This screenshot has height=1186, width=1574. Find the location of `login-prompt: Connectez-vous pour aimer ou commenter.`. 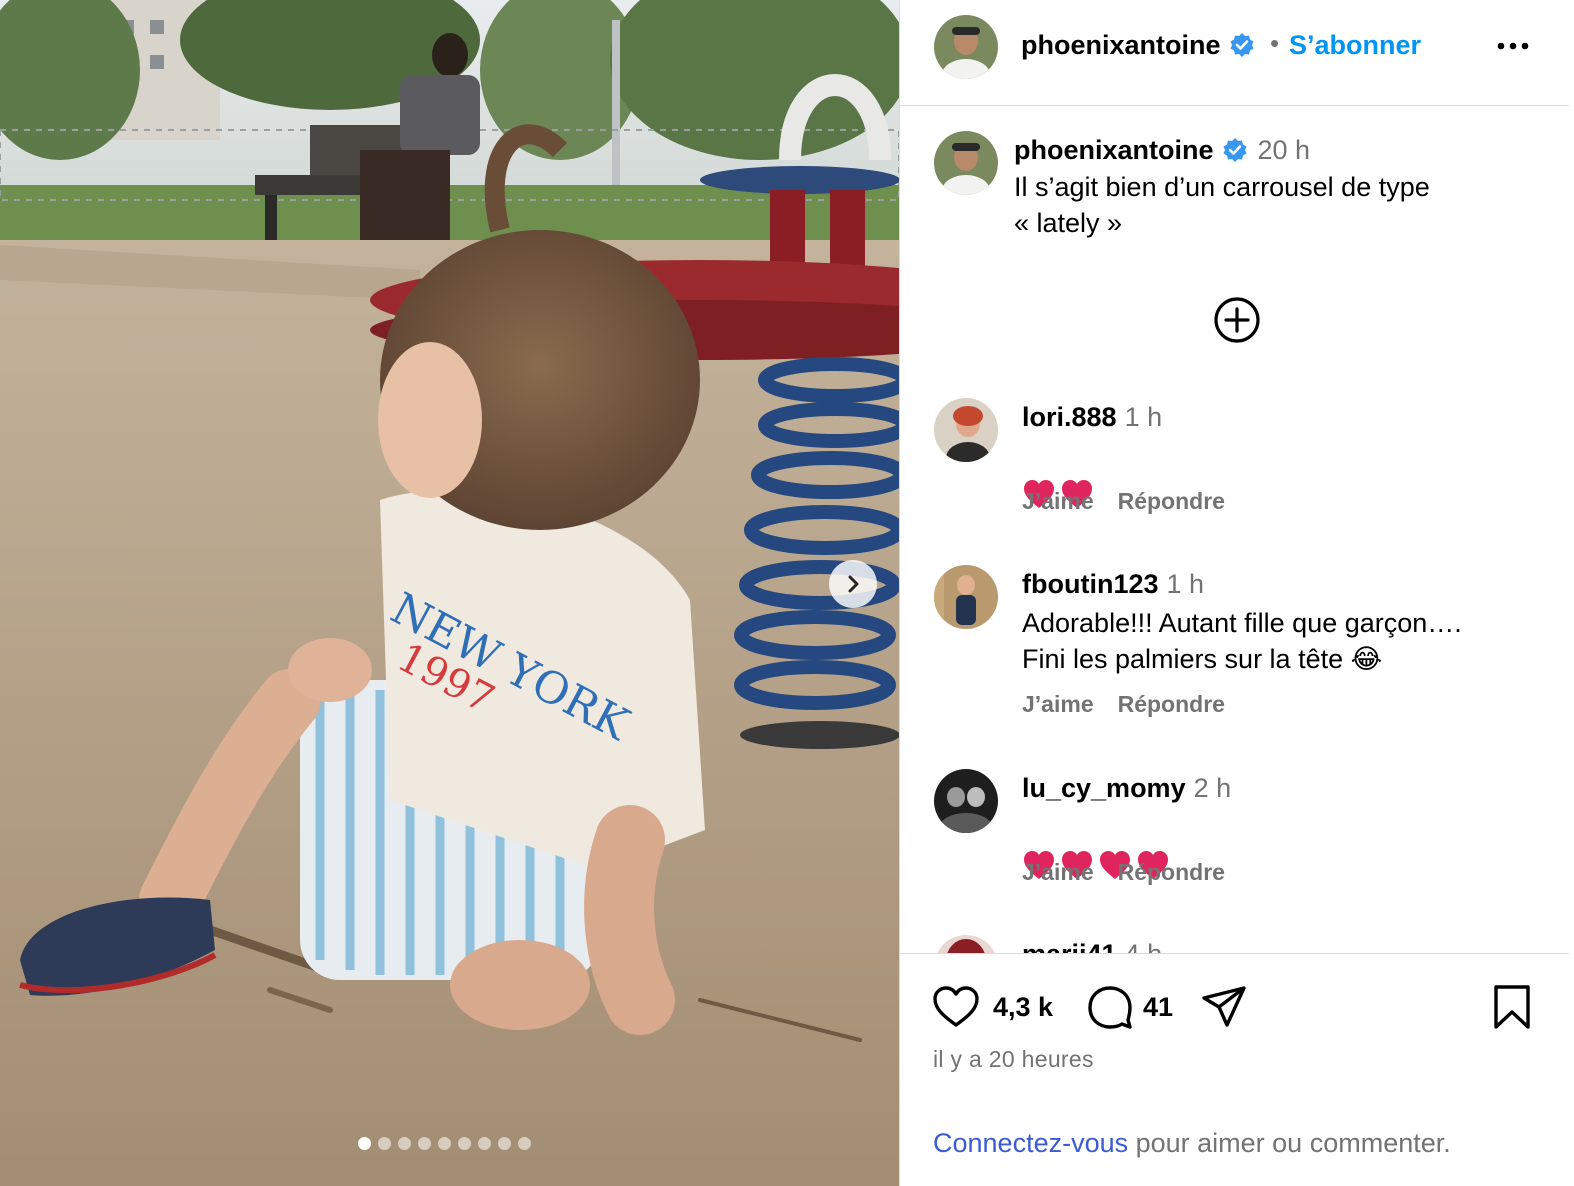

login-prompt: Connectez-vous pour aimer ou commenter. is located at coordinates (1192, 1143).